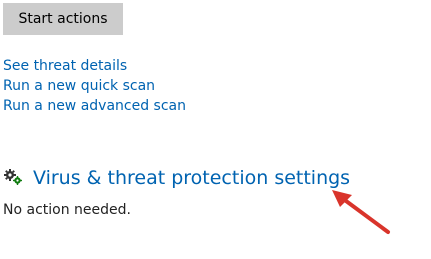  What do you see at coordinates (65, 66) in the screenshot?
I see `see-threat-details-link: See threat details` at bounding box center [65, 66].